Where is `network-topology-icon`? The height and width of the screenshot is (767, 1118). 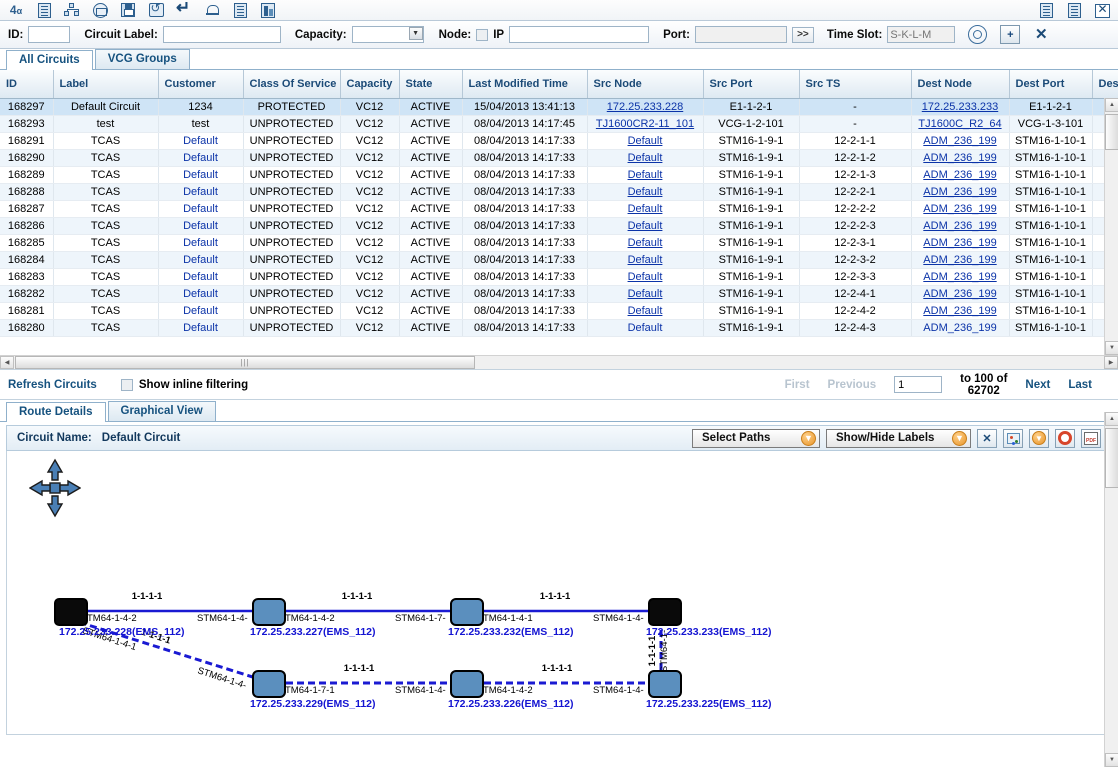
network-topology-icon is located at coordinates (72, 10).